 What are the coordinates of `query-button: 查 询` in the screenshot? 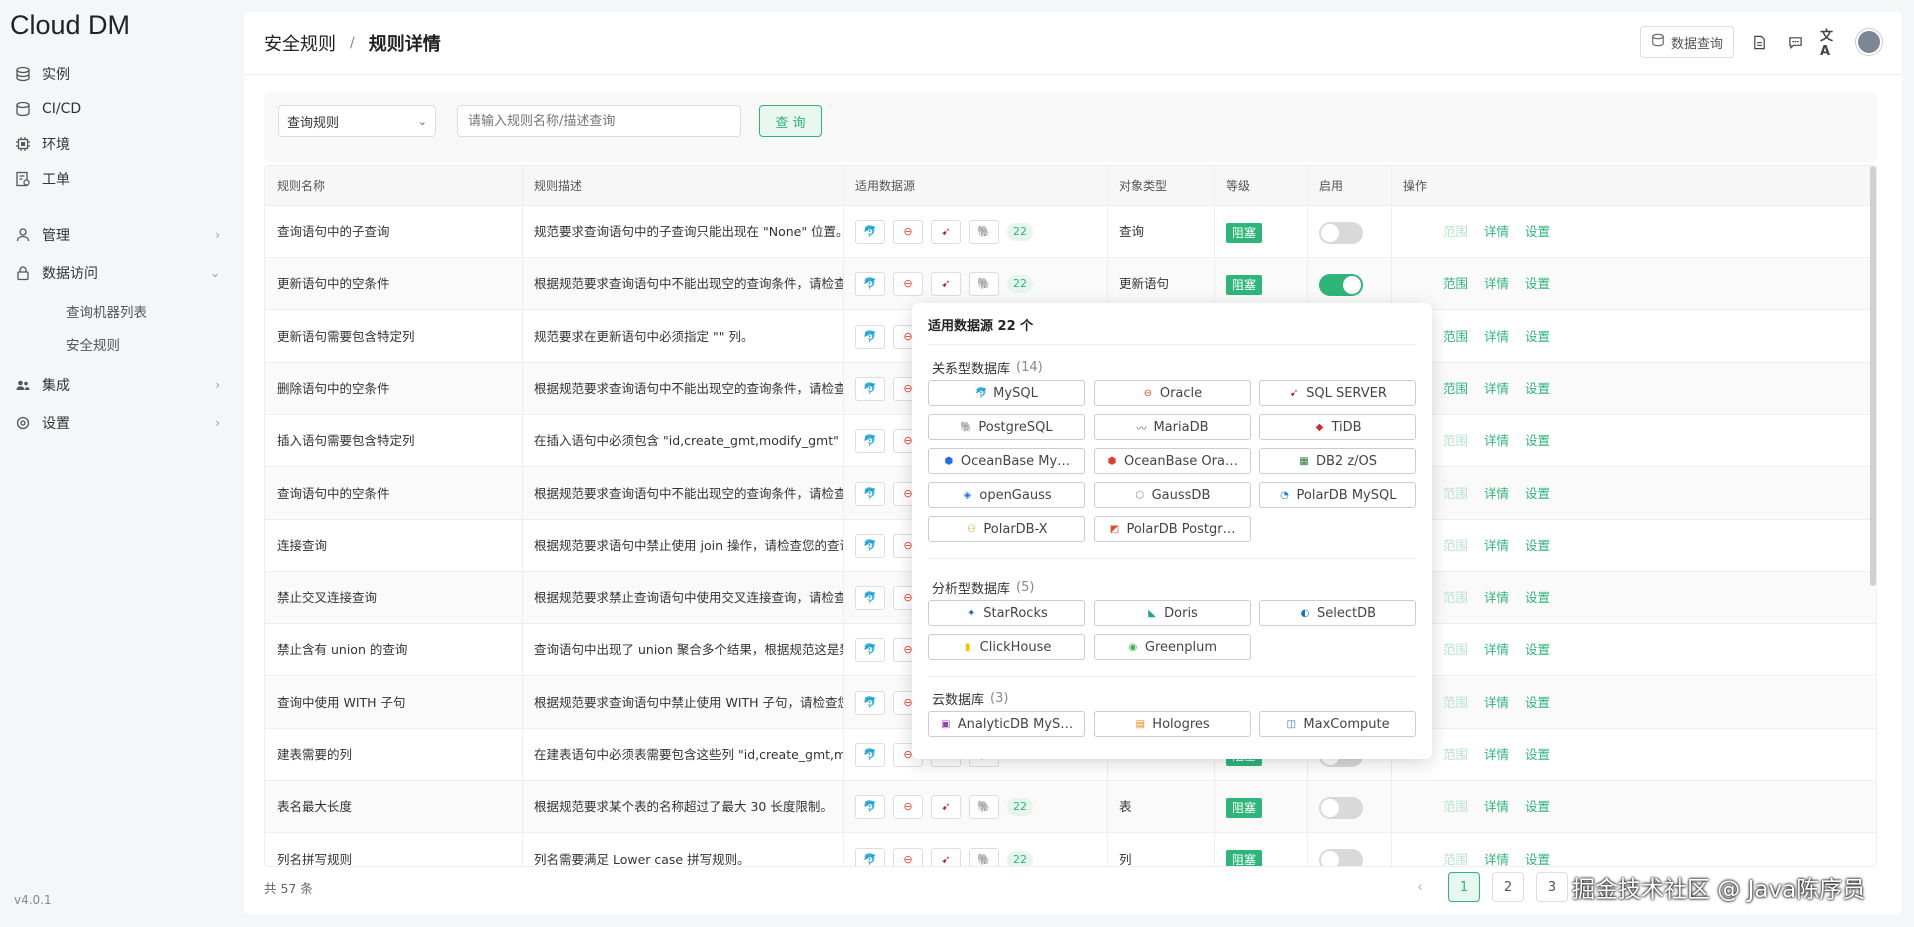 It's located at (790, 121).